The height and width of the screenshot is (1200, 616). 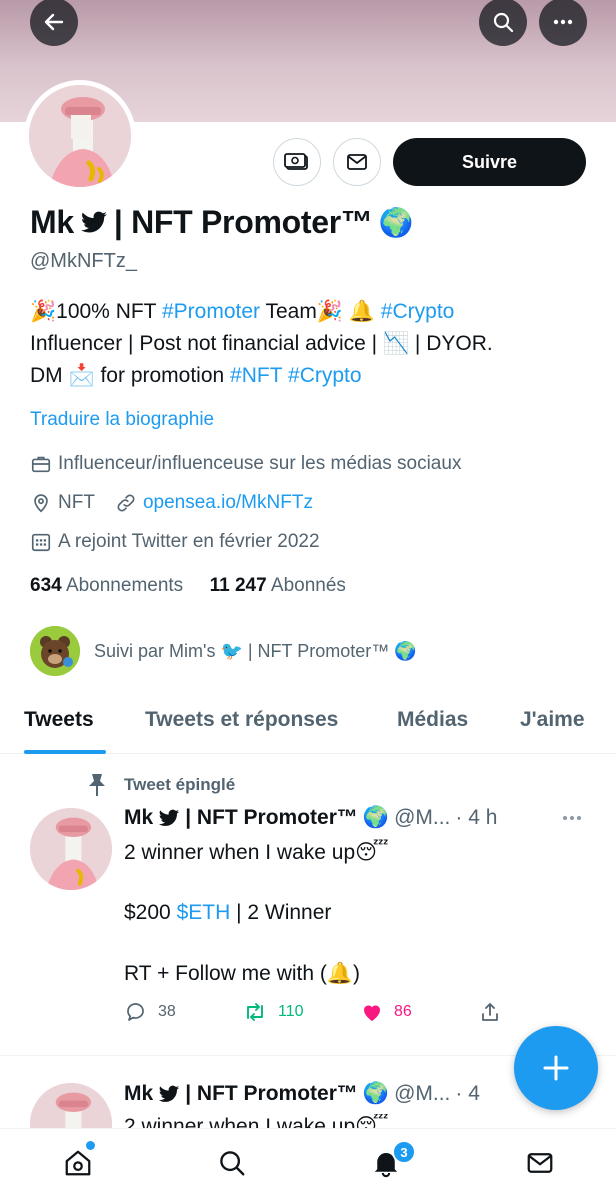 I want to click on tweet-actions: 38 110 86, so click(x=319, y=1015).